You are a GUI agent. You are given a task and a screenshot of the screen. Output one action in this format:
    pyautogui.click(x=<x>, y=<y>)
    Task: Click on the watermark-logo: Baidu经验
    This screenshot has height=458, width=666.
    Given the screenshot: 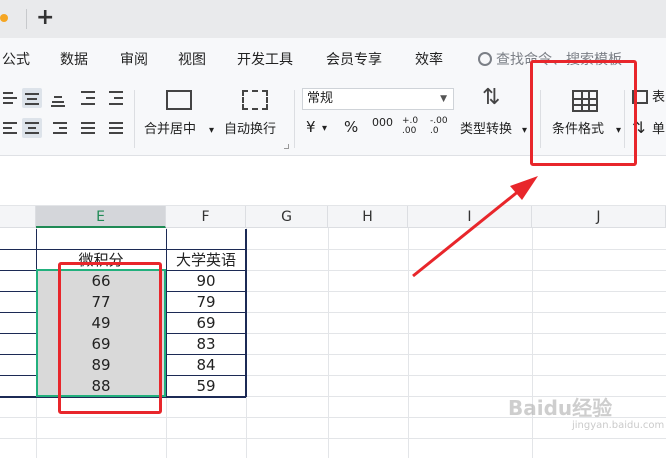 What is the action you would take?
    pyautogui.click(x=560, y=408)
    